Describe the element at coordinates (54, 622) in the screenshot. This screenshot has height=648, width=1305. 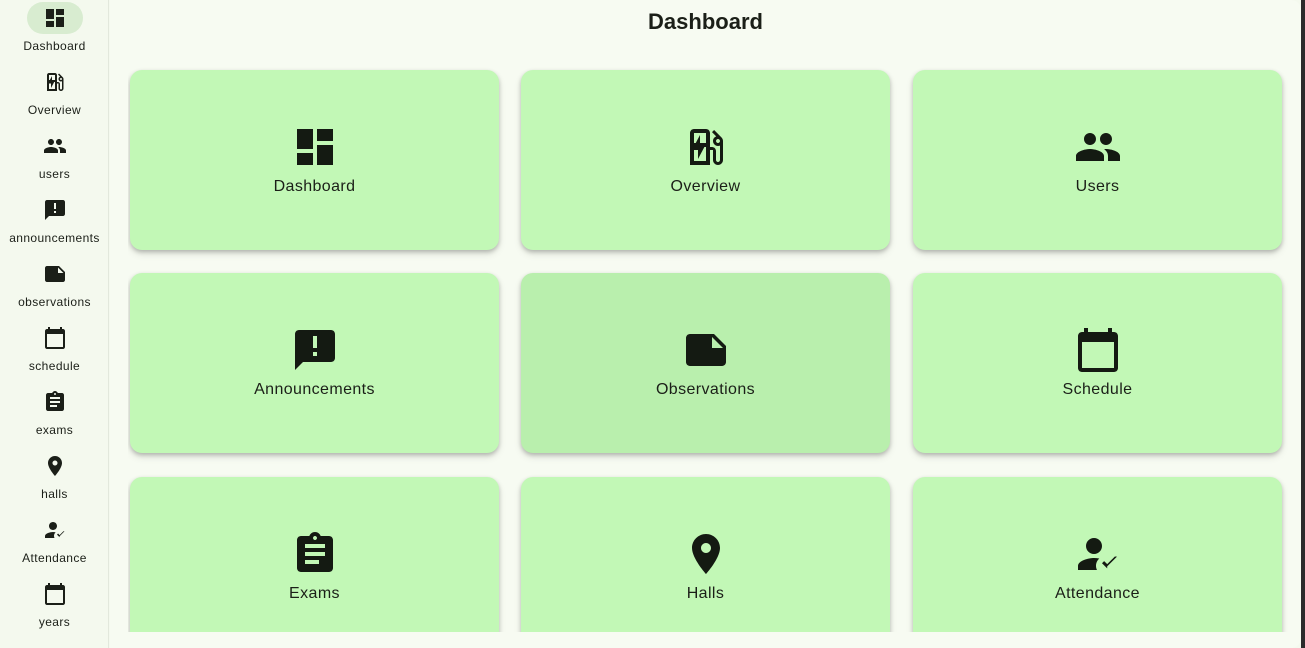
I see `nav-item-label: years` at that location.